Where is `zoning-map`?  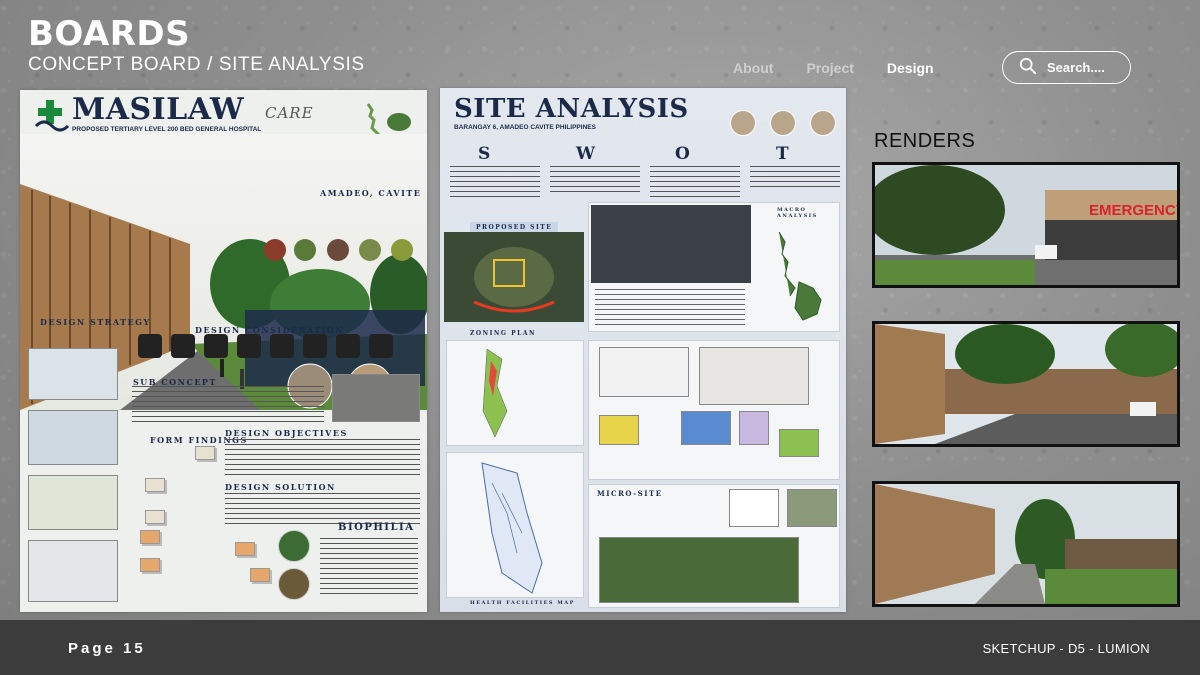 zoning-map is located at coordinates (619, 430).